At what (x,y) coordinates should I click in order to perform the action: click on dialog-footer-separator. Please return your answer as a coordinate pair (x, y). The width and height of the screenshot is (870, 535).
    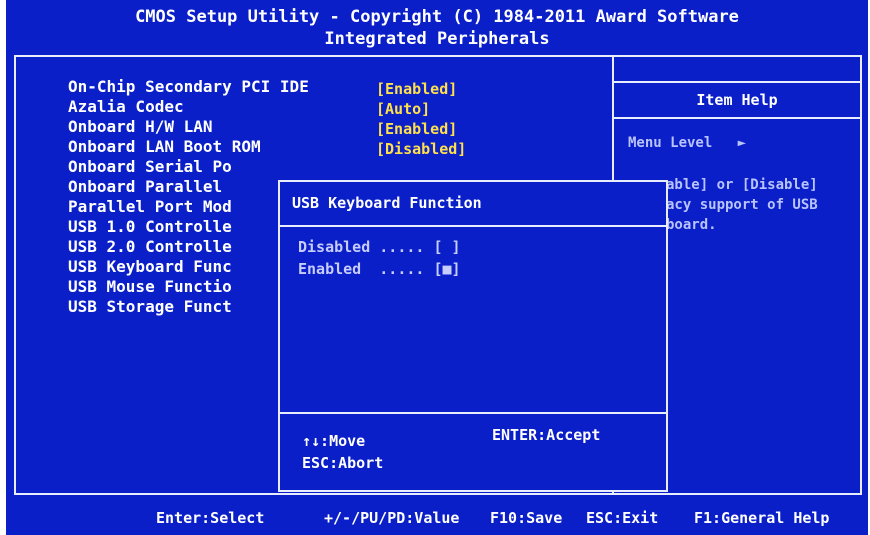
    Looking at the image, I should click on (473, 413).